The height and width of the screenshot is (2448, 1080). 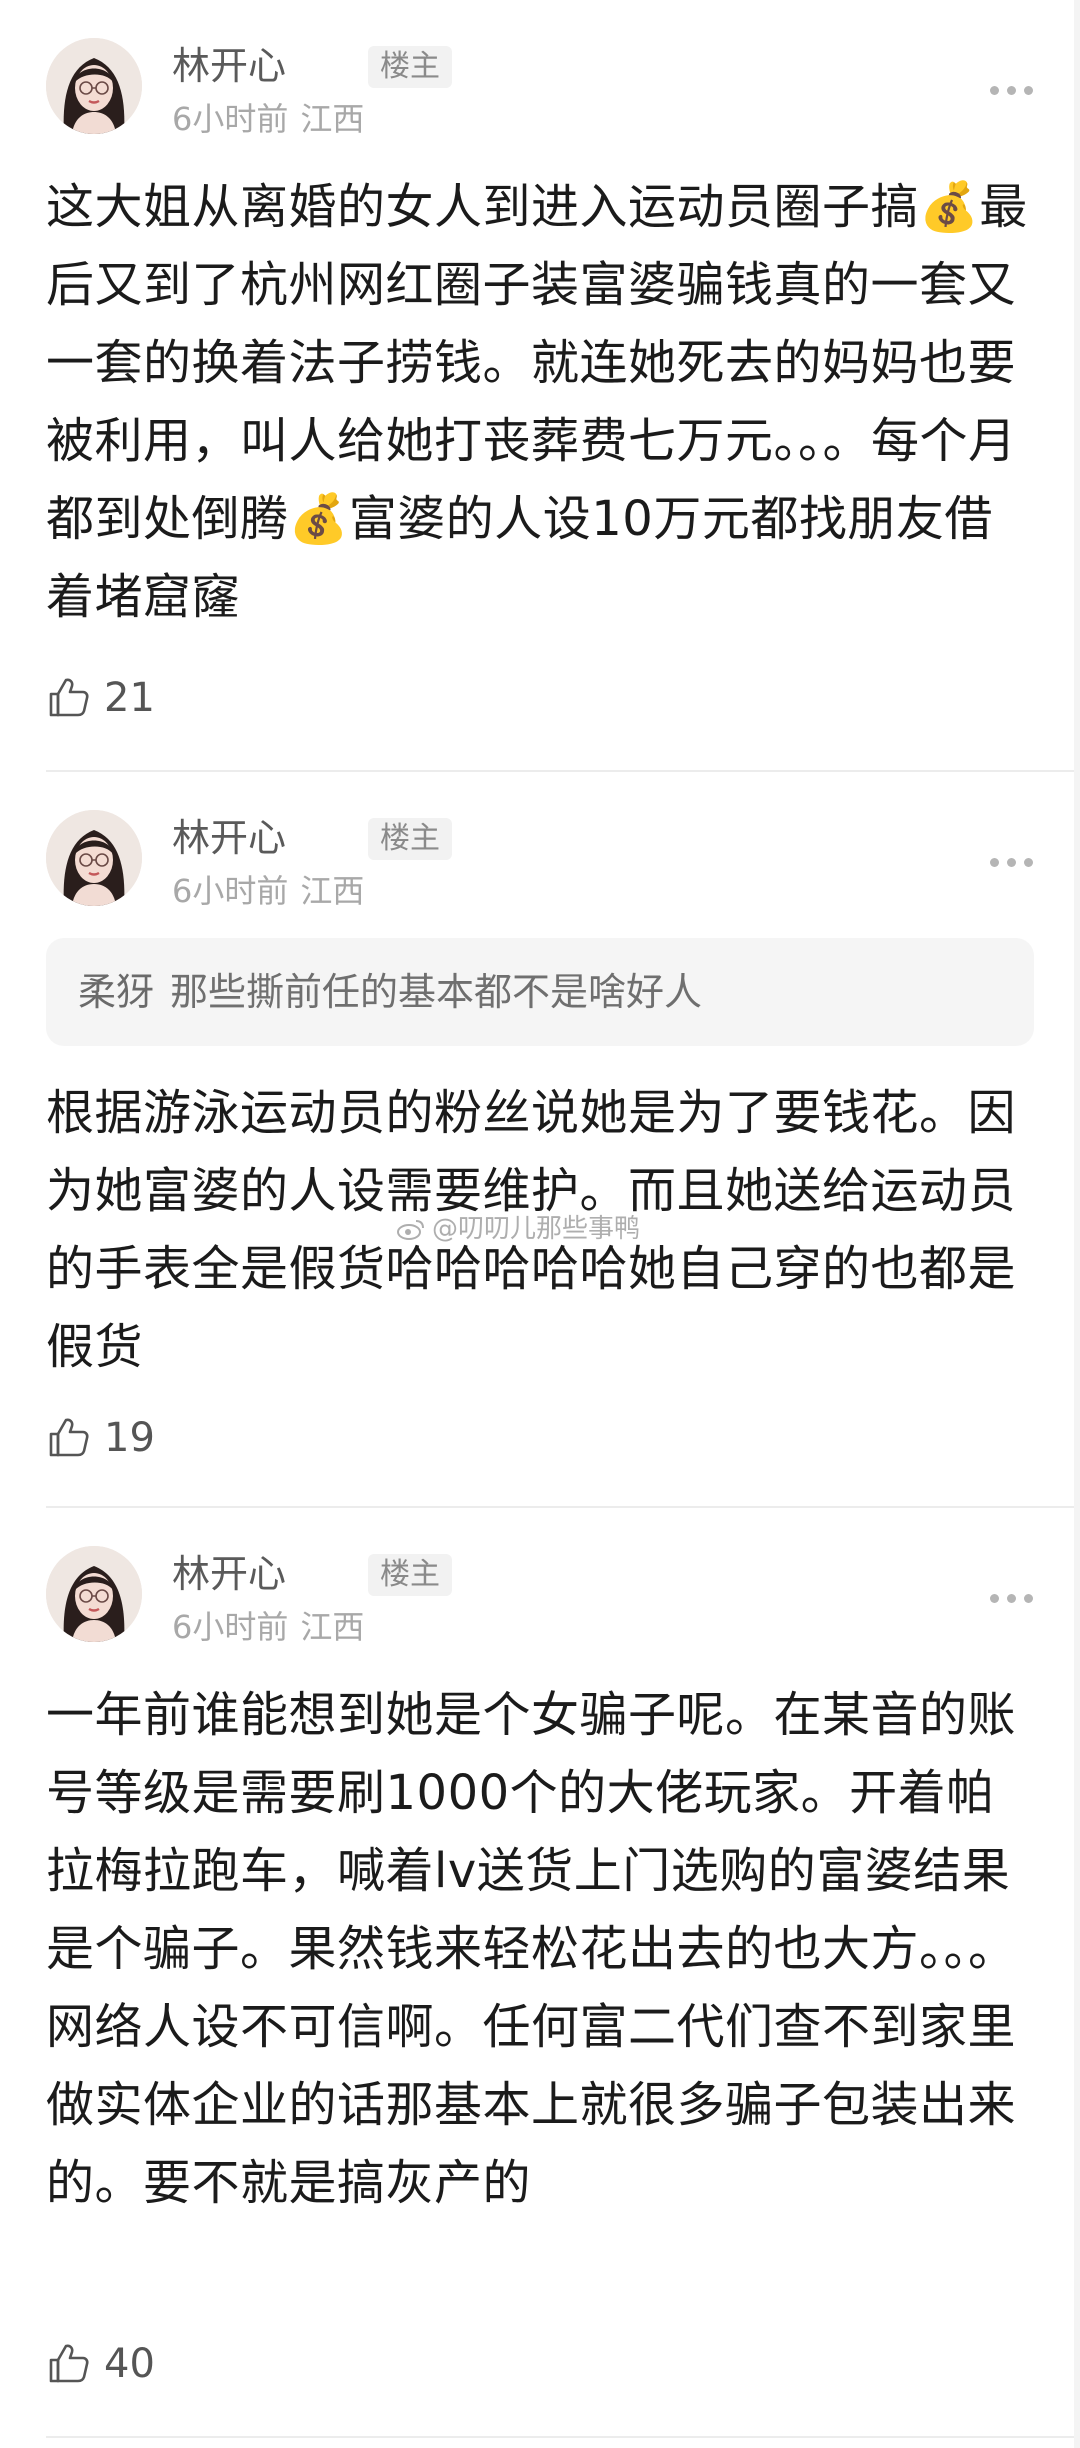 What do you see at coordinates (1077, 1224) in the screenshot?
I see `right-edge` at bounding box center [1077, 1224].